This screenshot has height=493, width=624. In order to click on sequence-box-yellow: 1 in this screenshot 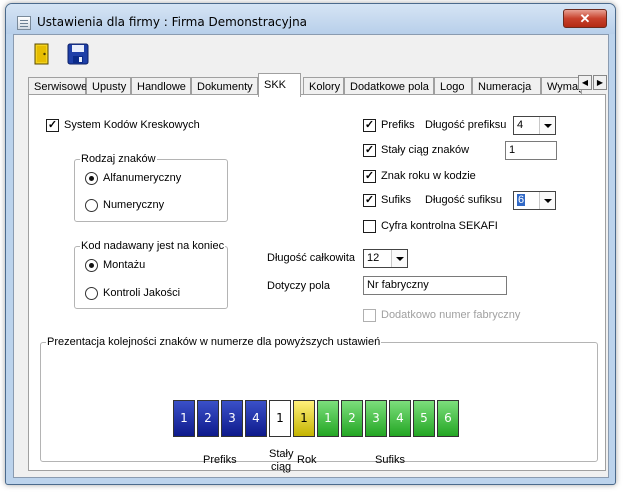, I will do `click(304, 418)`.